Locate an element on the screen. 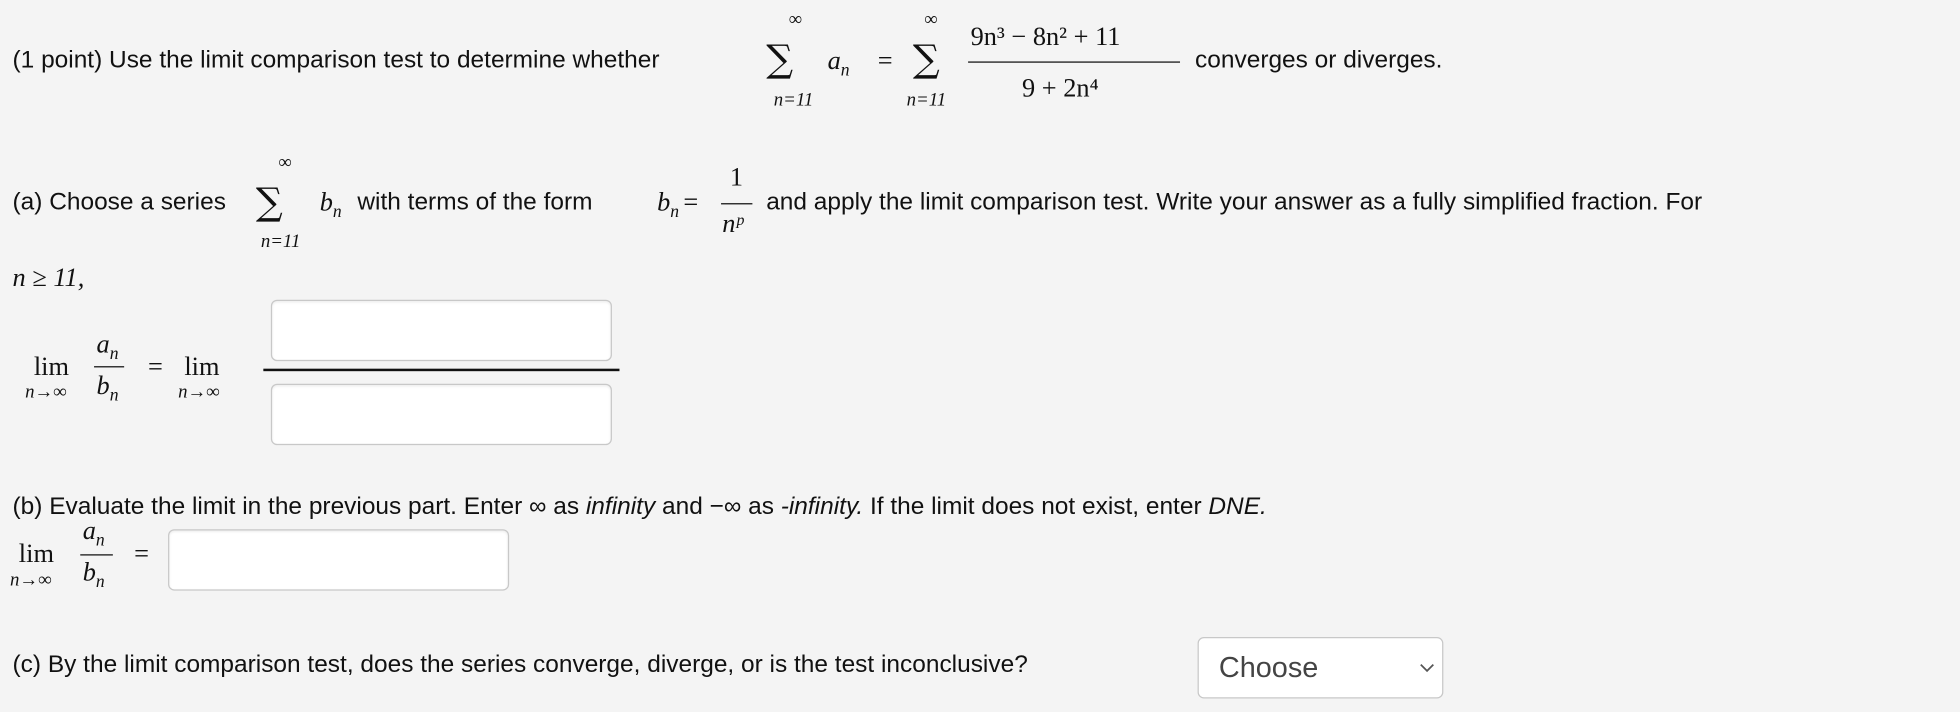  lim-sub: n→∞ is located at coordinates (46, 392).